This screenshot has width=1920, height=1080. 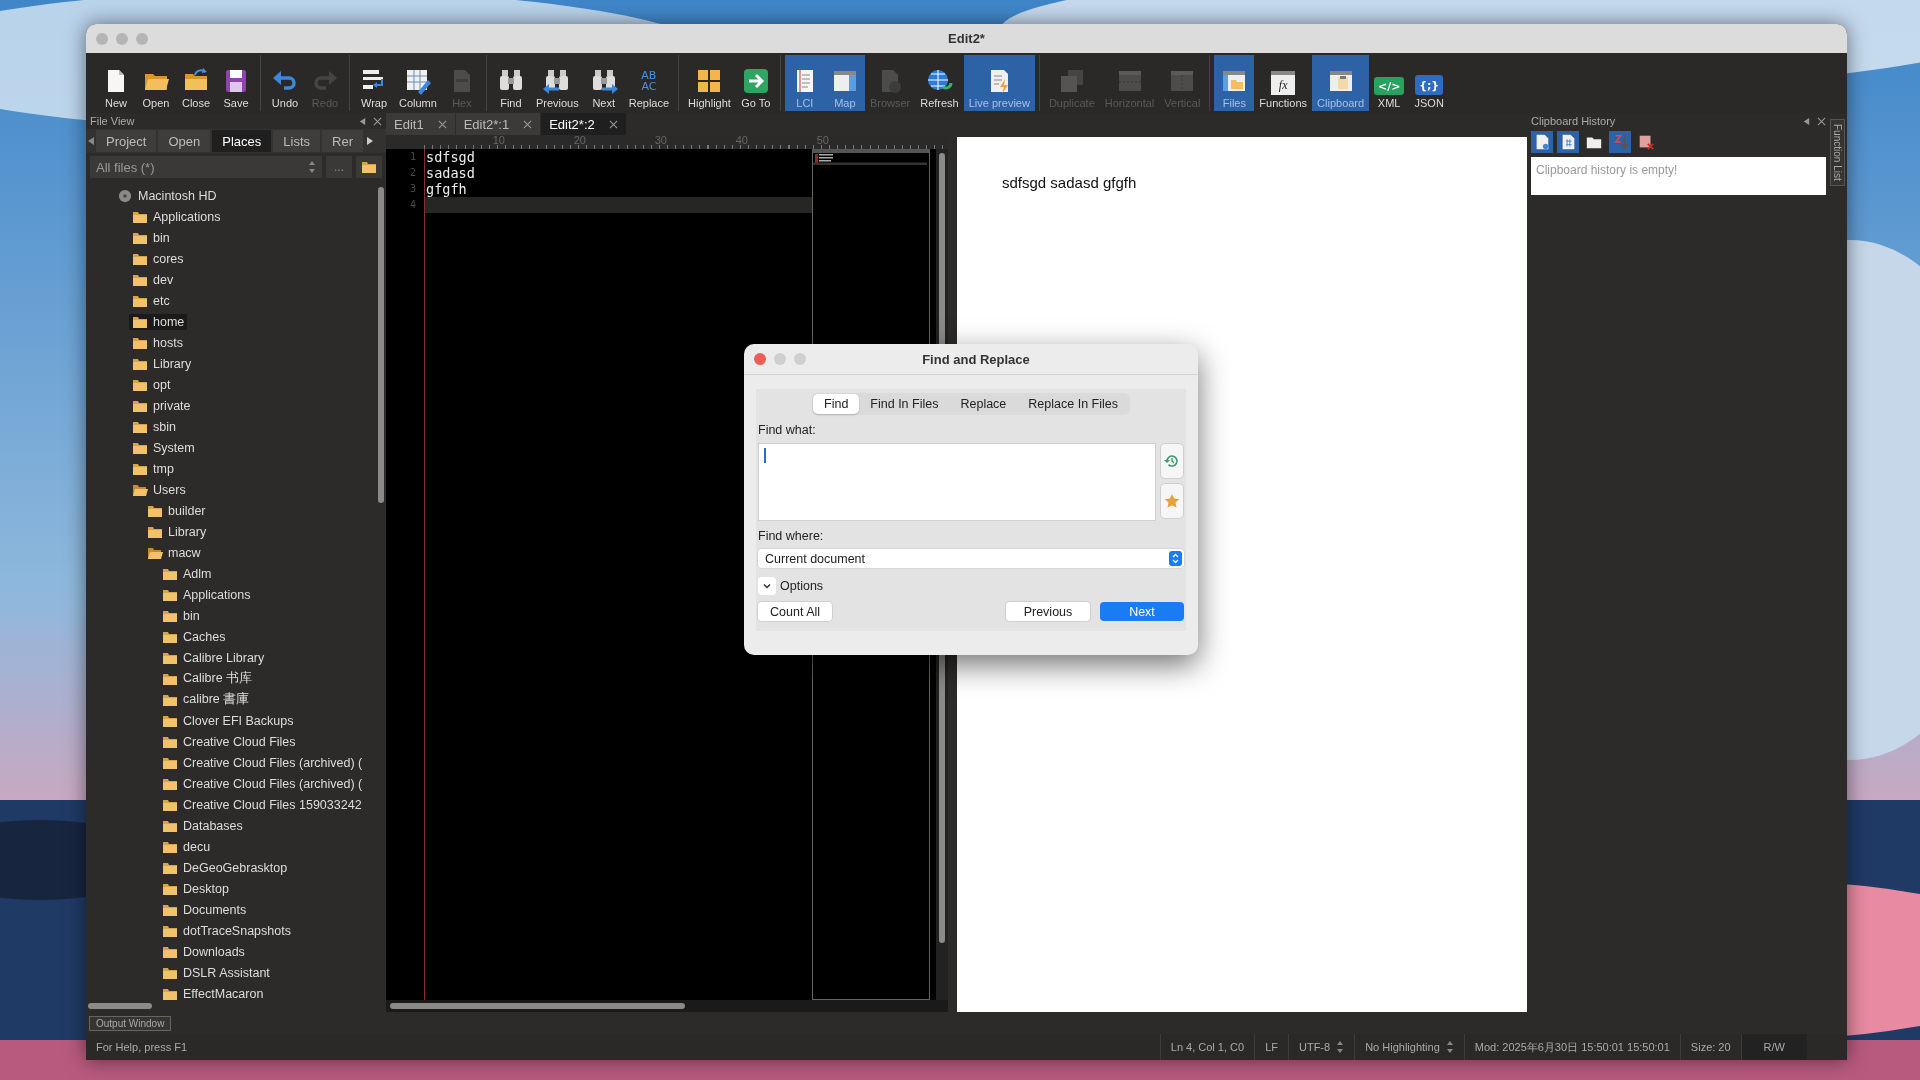 I want to click on tree-item: Caches, so click(x=194, y=636).